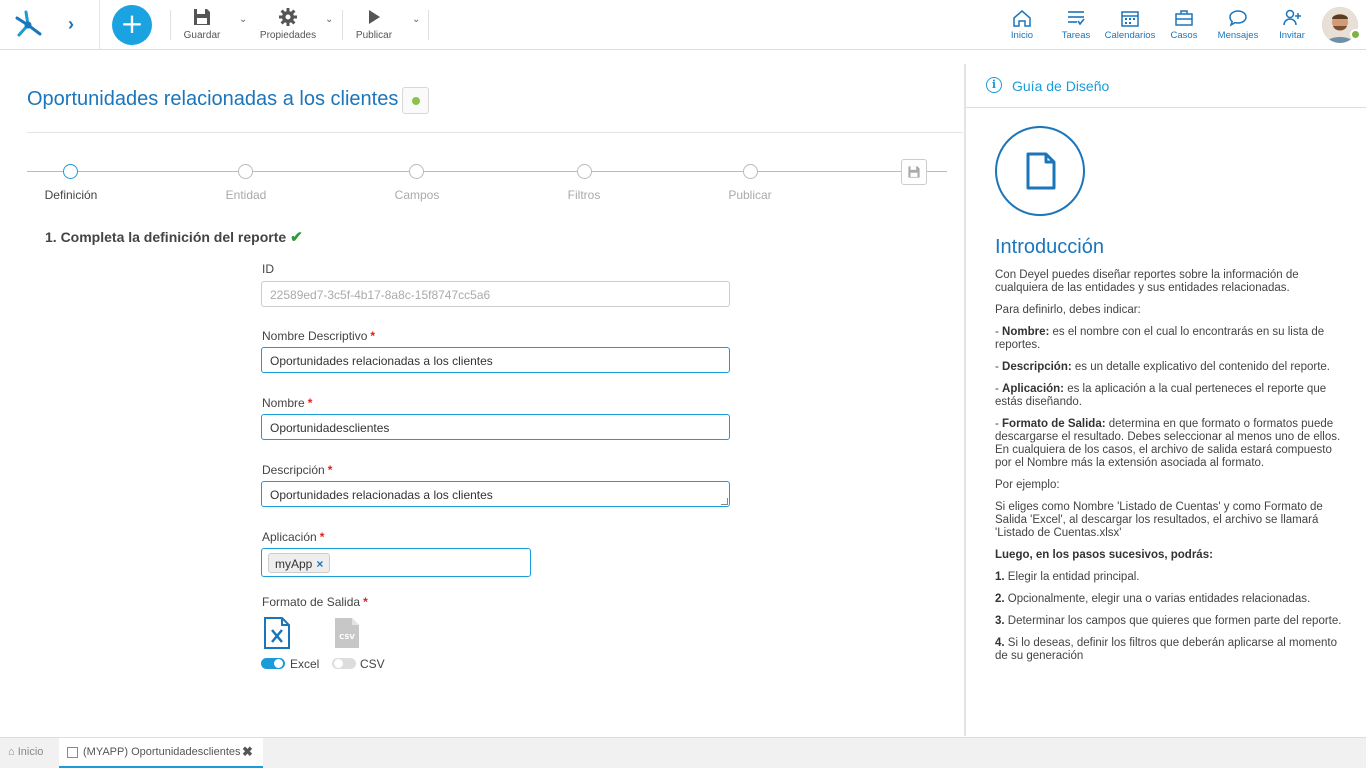 The width and height of the screenshot is (1366, 768). I want to click on add-button: +, so click(132, 25).